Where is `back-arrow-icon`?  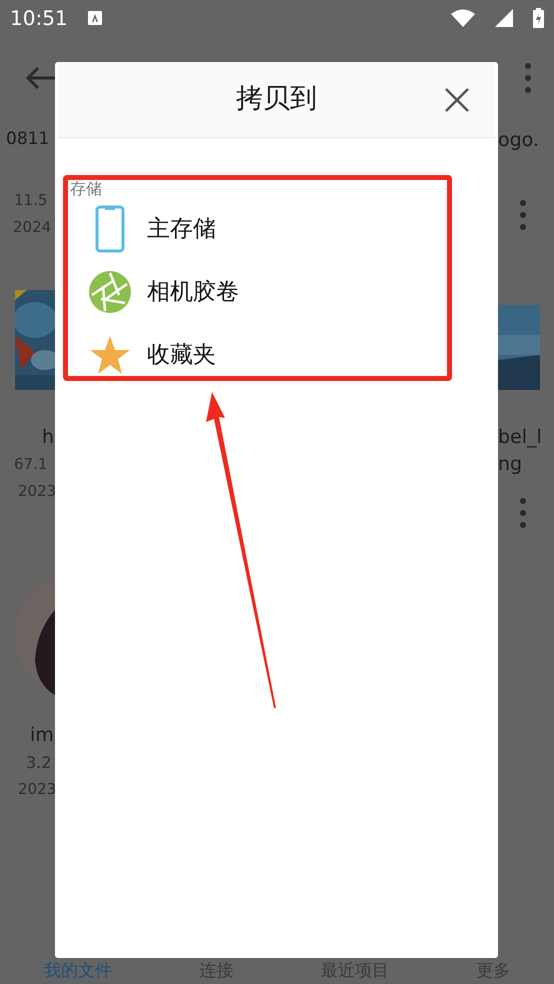 back-arrow-icon is located at coordinates (40, 78).